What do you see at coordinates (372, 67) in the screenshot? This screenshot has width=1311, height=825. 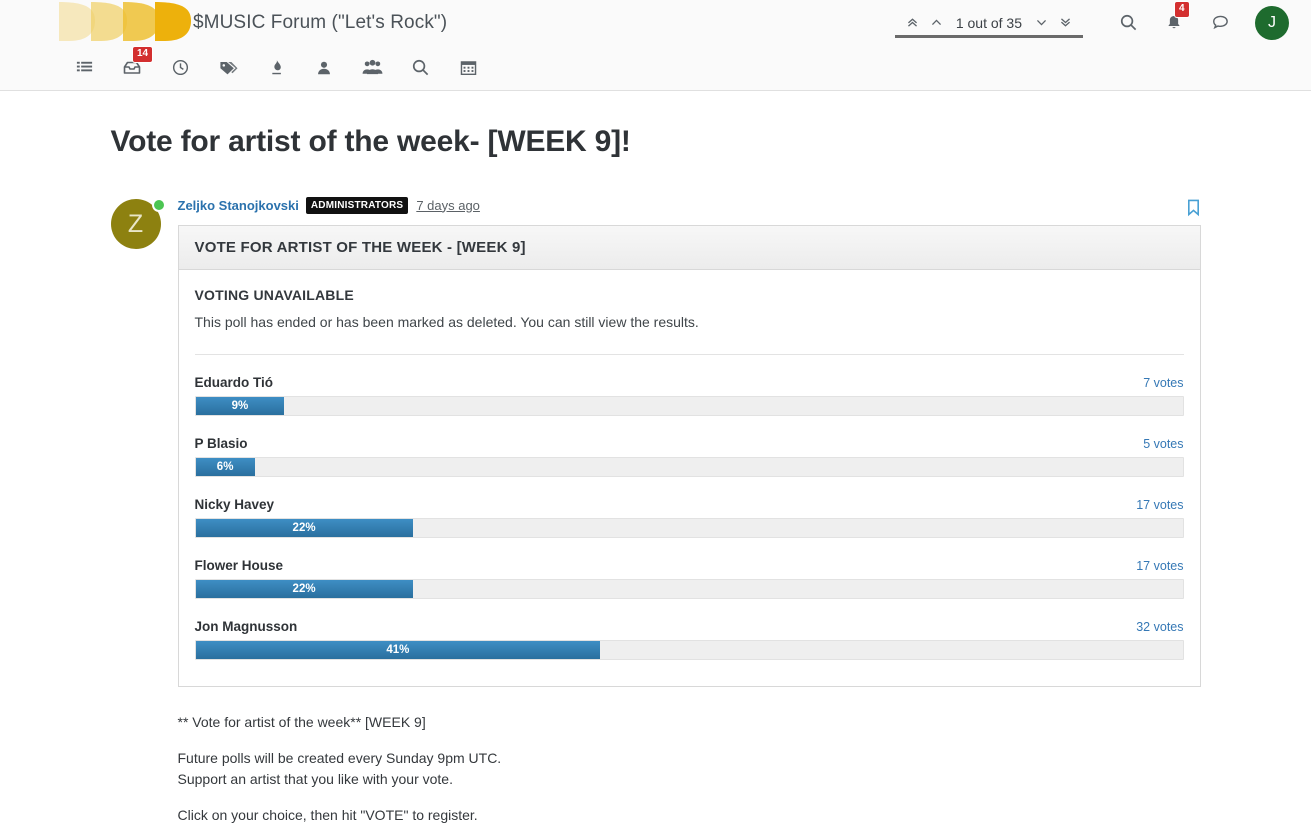 I see `nav-groups` at bounding box center [372, 67].